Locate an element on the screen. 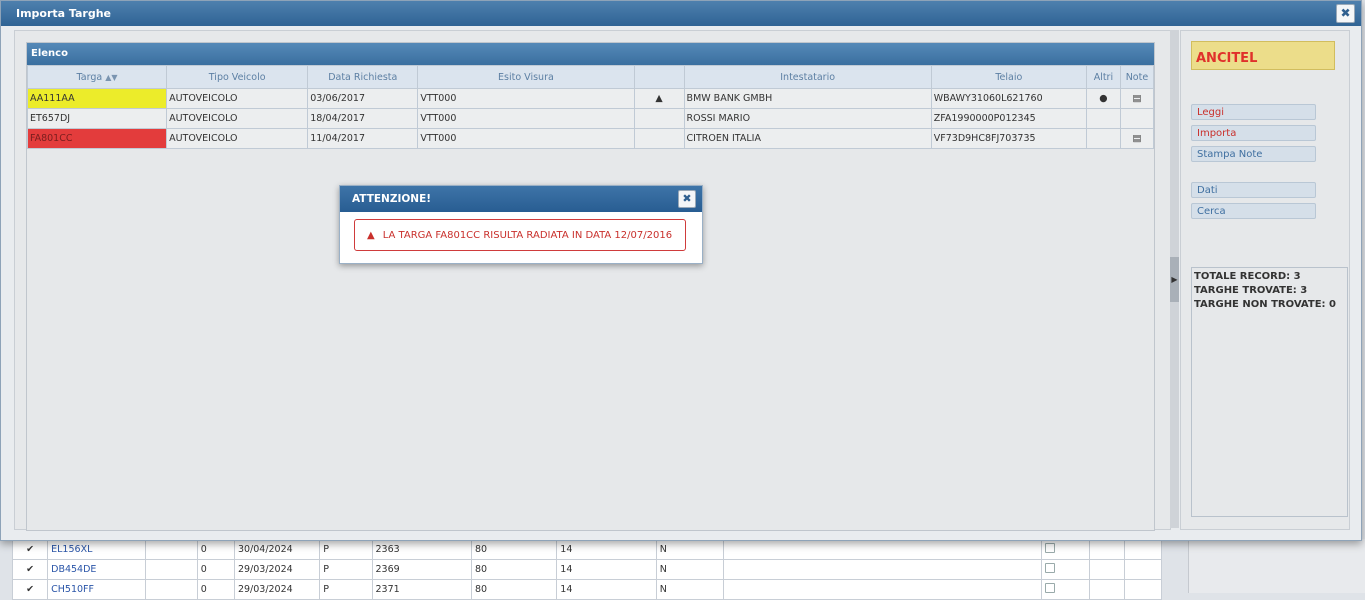 The width and height of the screenshot is (1365, 600). column-intestatario: Intestatario is located at coordinates (807, 77).